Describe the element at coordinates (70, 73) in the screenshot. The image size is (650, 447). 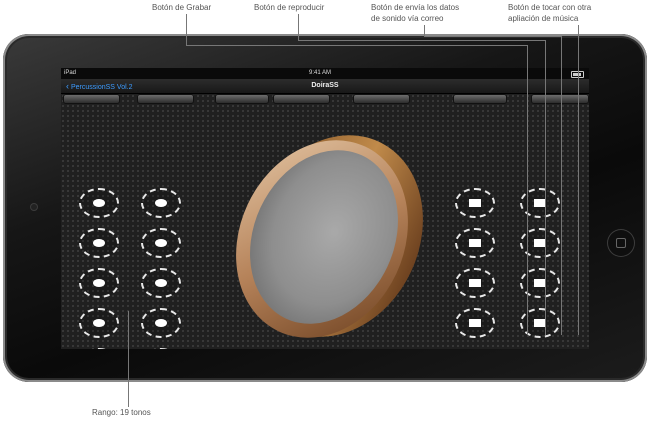
I see `carrier-label: iPad` at that location.